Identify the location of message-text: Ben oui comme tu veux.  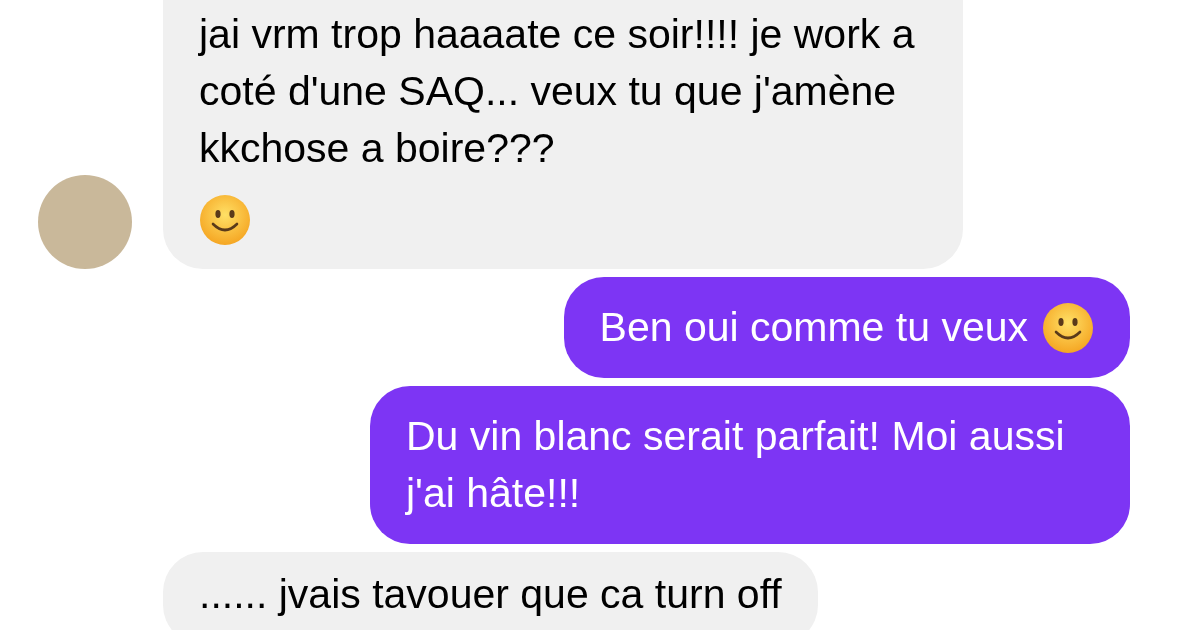
(813, 328).